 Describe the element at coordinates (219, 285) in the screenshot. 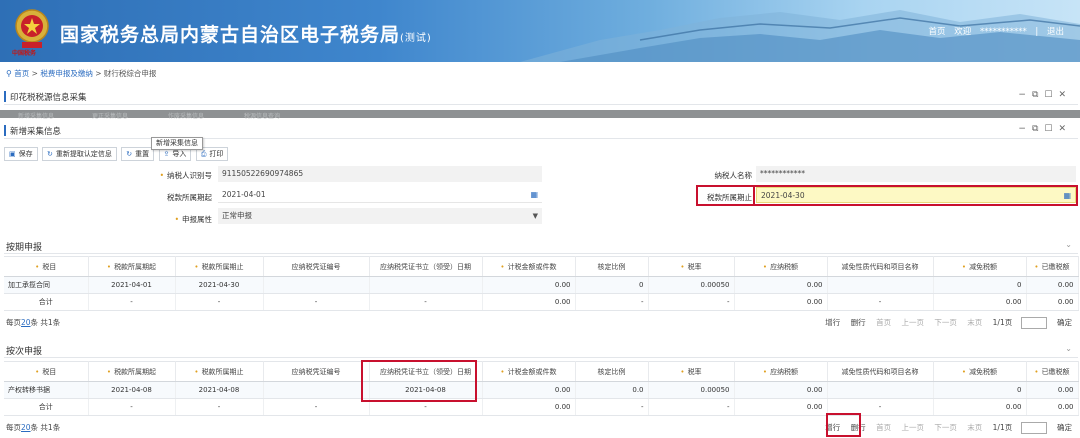

I see `cell-period-end: 2021-04-30` at that location.